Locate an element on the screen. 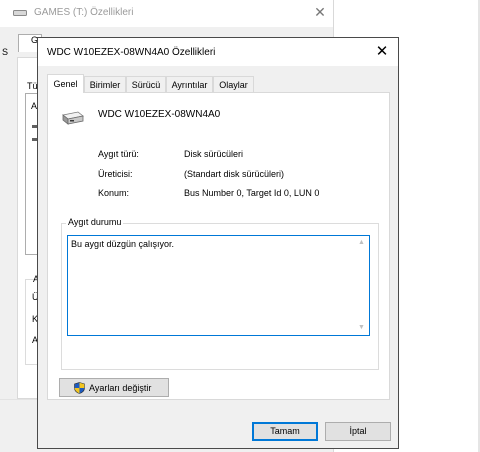 This screenshot has width=480, height=452. background-window-title: GAMES (T:) Özellikleri is located at coordinates (84, 12).